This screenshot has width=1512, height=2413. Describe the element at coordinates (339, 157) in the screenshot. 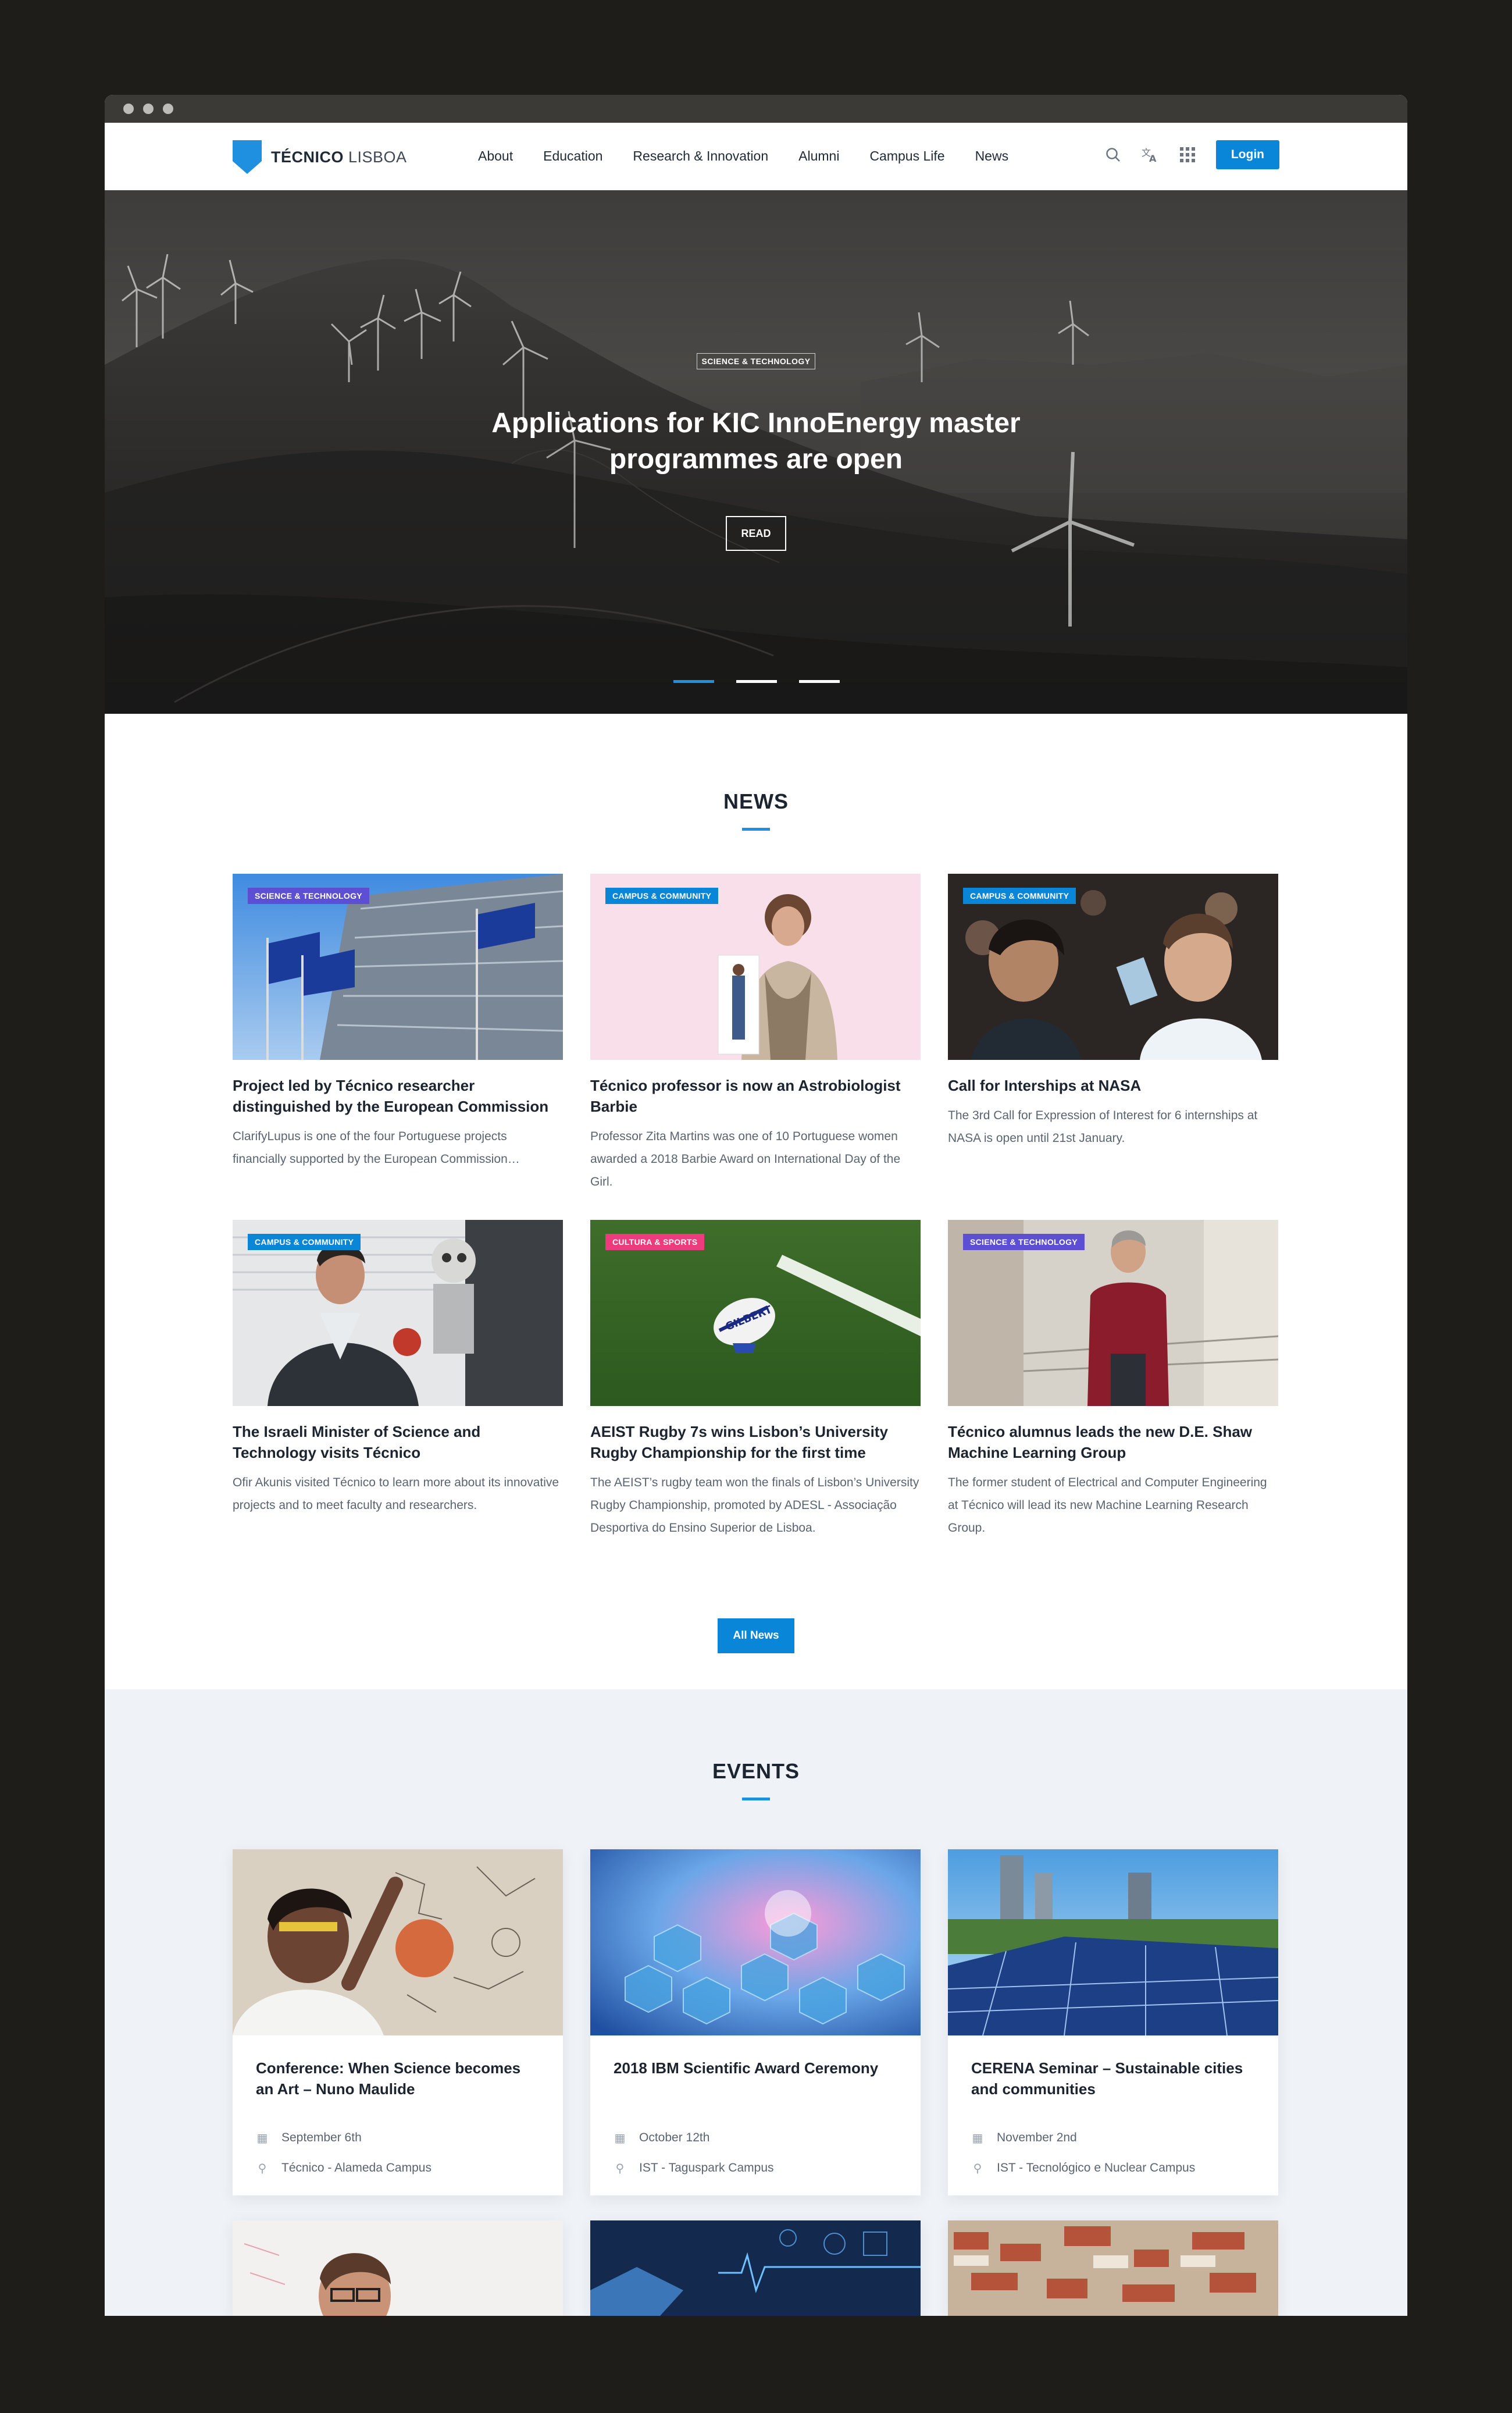

I see `logo-text: TÉCNICO LISBOA` at that location.